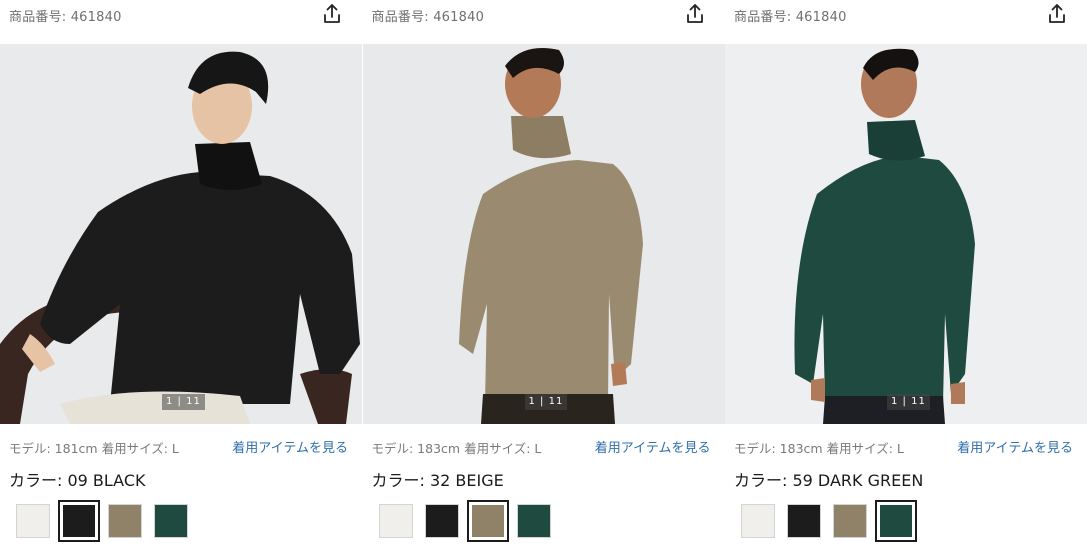 The height and width of the screenshot is (558, 1087). What do you see at coordinates (94, 448) in the screenshot?
I see `model-info: モデル: 181cm 着用サイズ: L` at bounding box center [94, 448].